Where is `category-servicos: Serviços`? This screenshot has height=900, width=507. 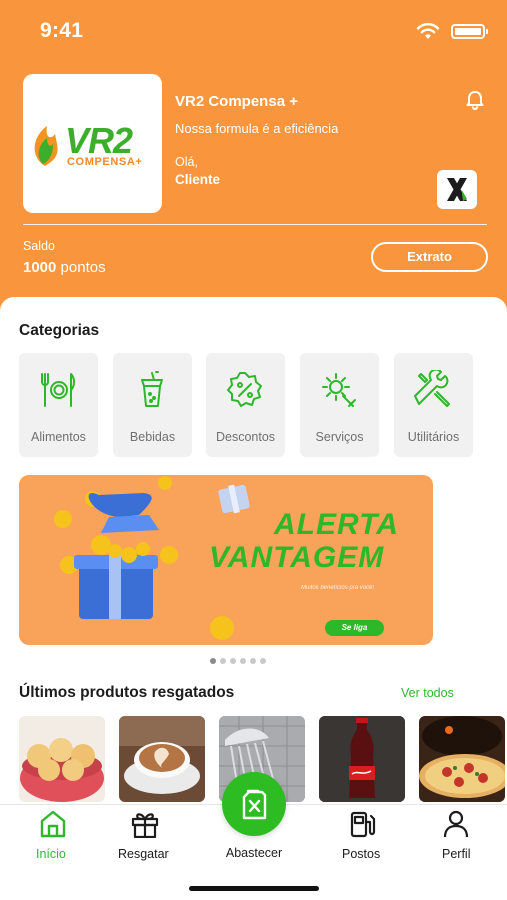
category-servicos: Serviços is located at coordinates (339, 405).